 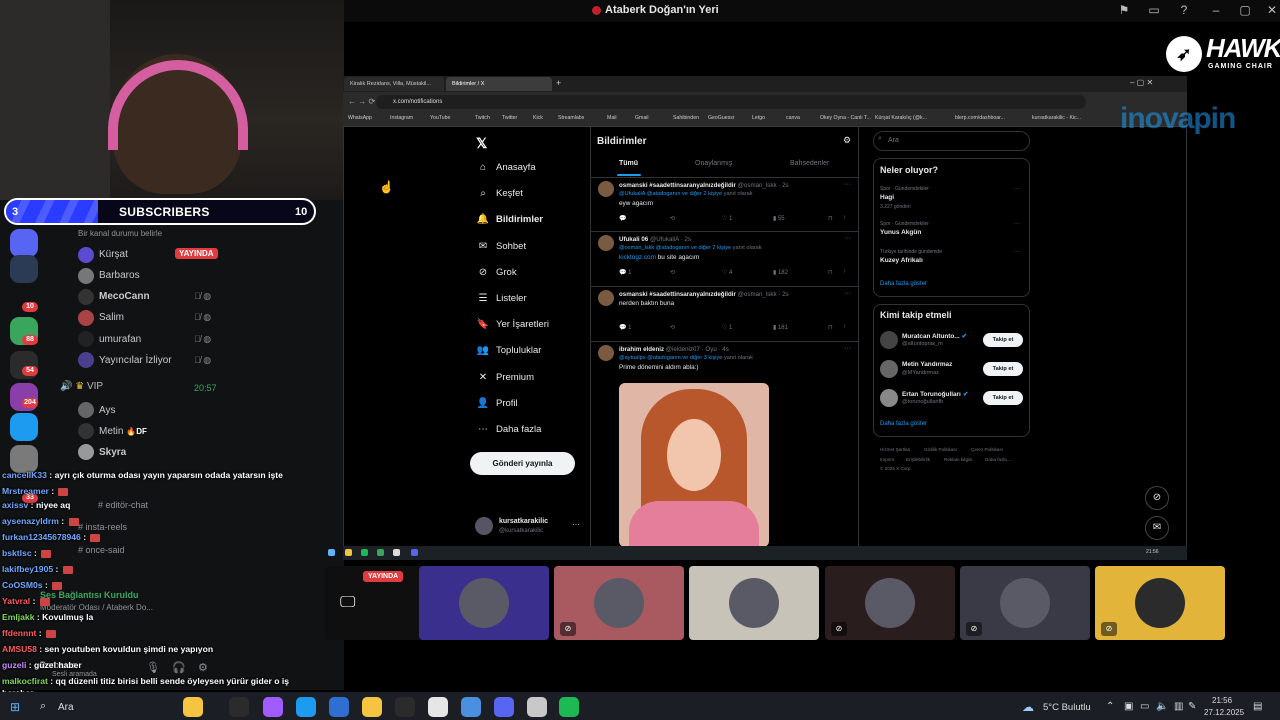 I want to click on start-icon, so click(x=331, y=552).